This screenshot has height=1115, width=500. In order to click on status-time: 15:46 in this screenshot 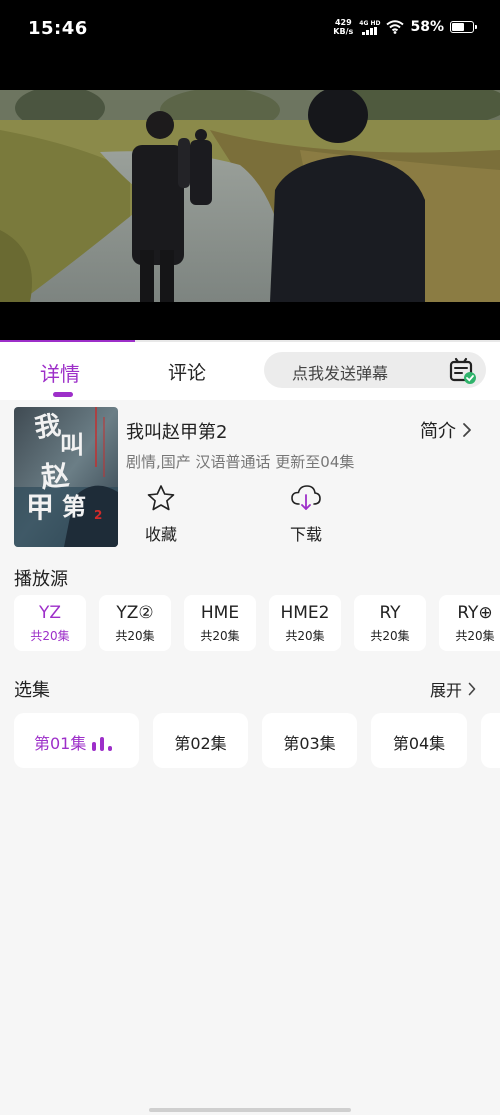, I will do `click(58, 28)`.